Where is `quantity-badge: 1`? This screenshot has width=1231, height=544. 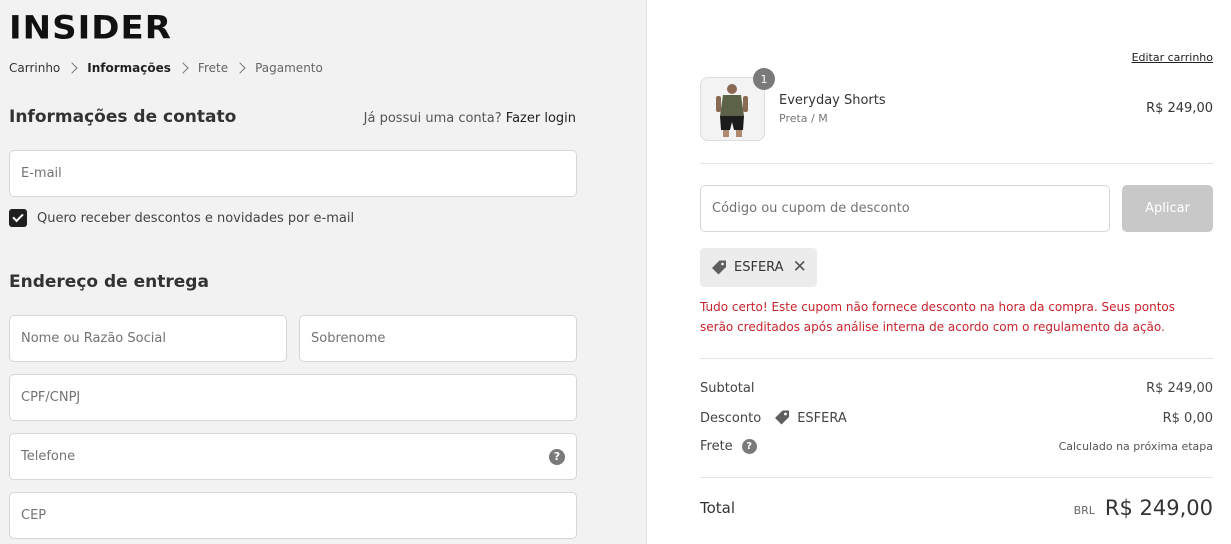
quantity-badge: 1 is located at coordinates (764, 79).